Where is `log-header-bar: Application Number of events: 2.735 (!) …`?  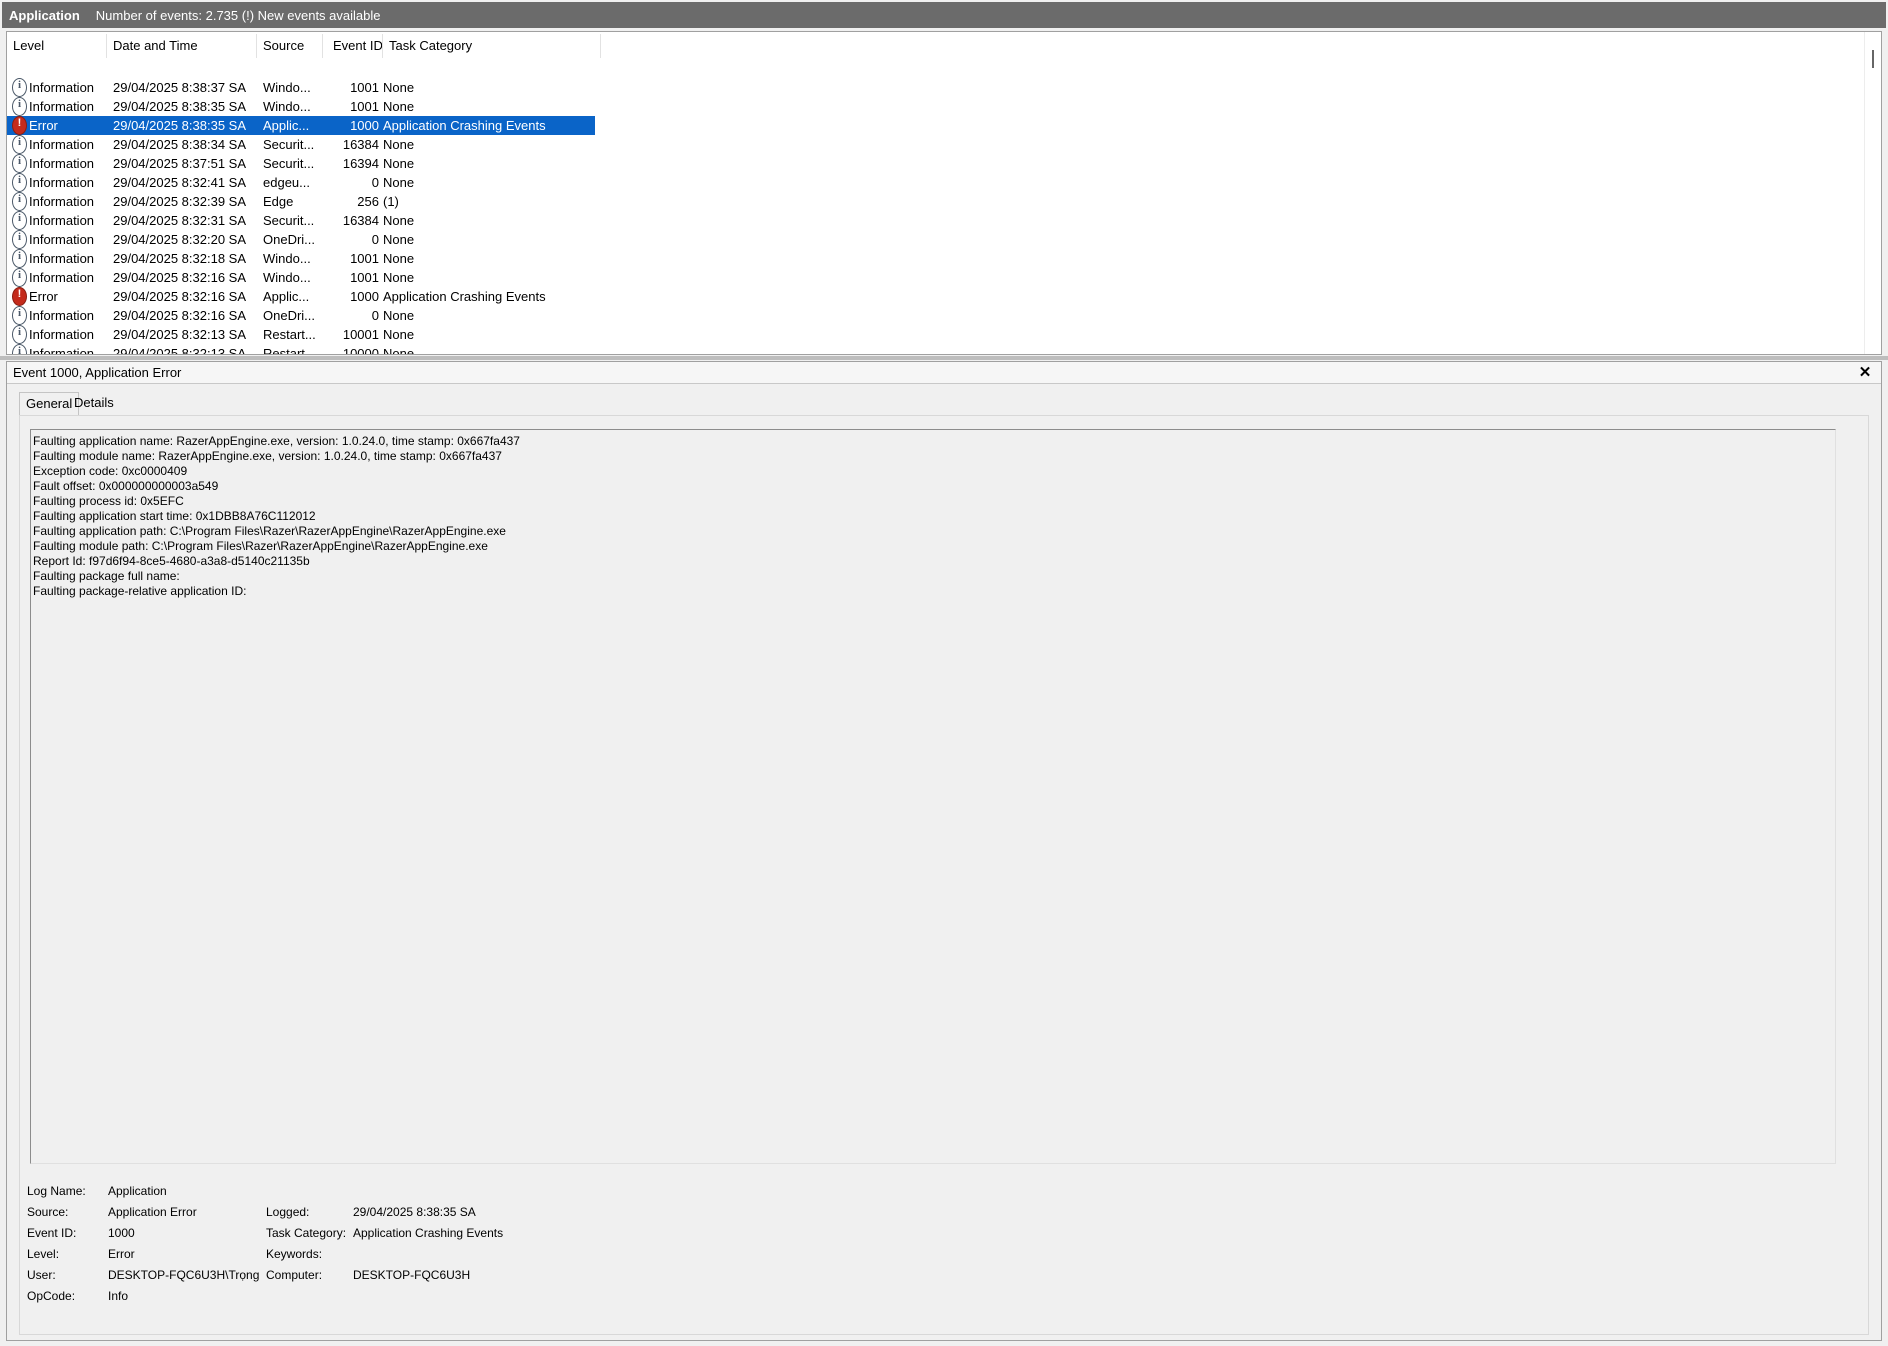 log-header-bar: Application Number of events: 2.735 (!) … is located at coordinates (944, 15).